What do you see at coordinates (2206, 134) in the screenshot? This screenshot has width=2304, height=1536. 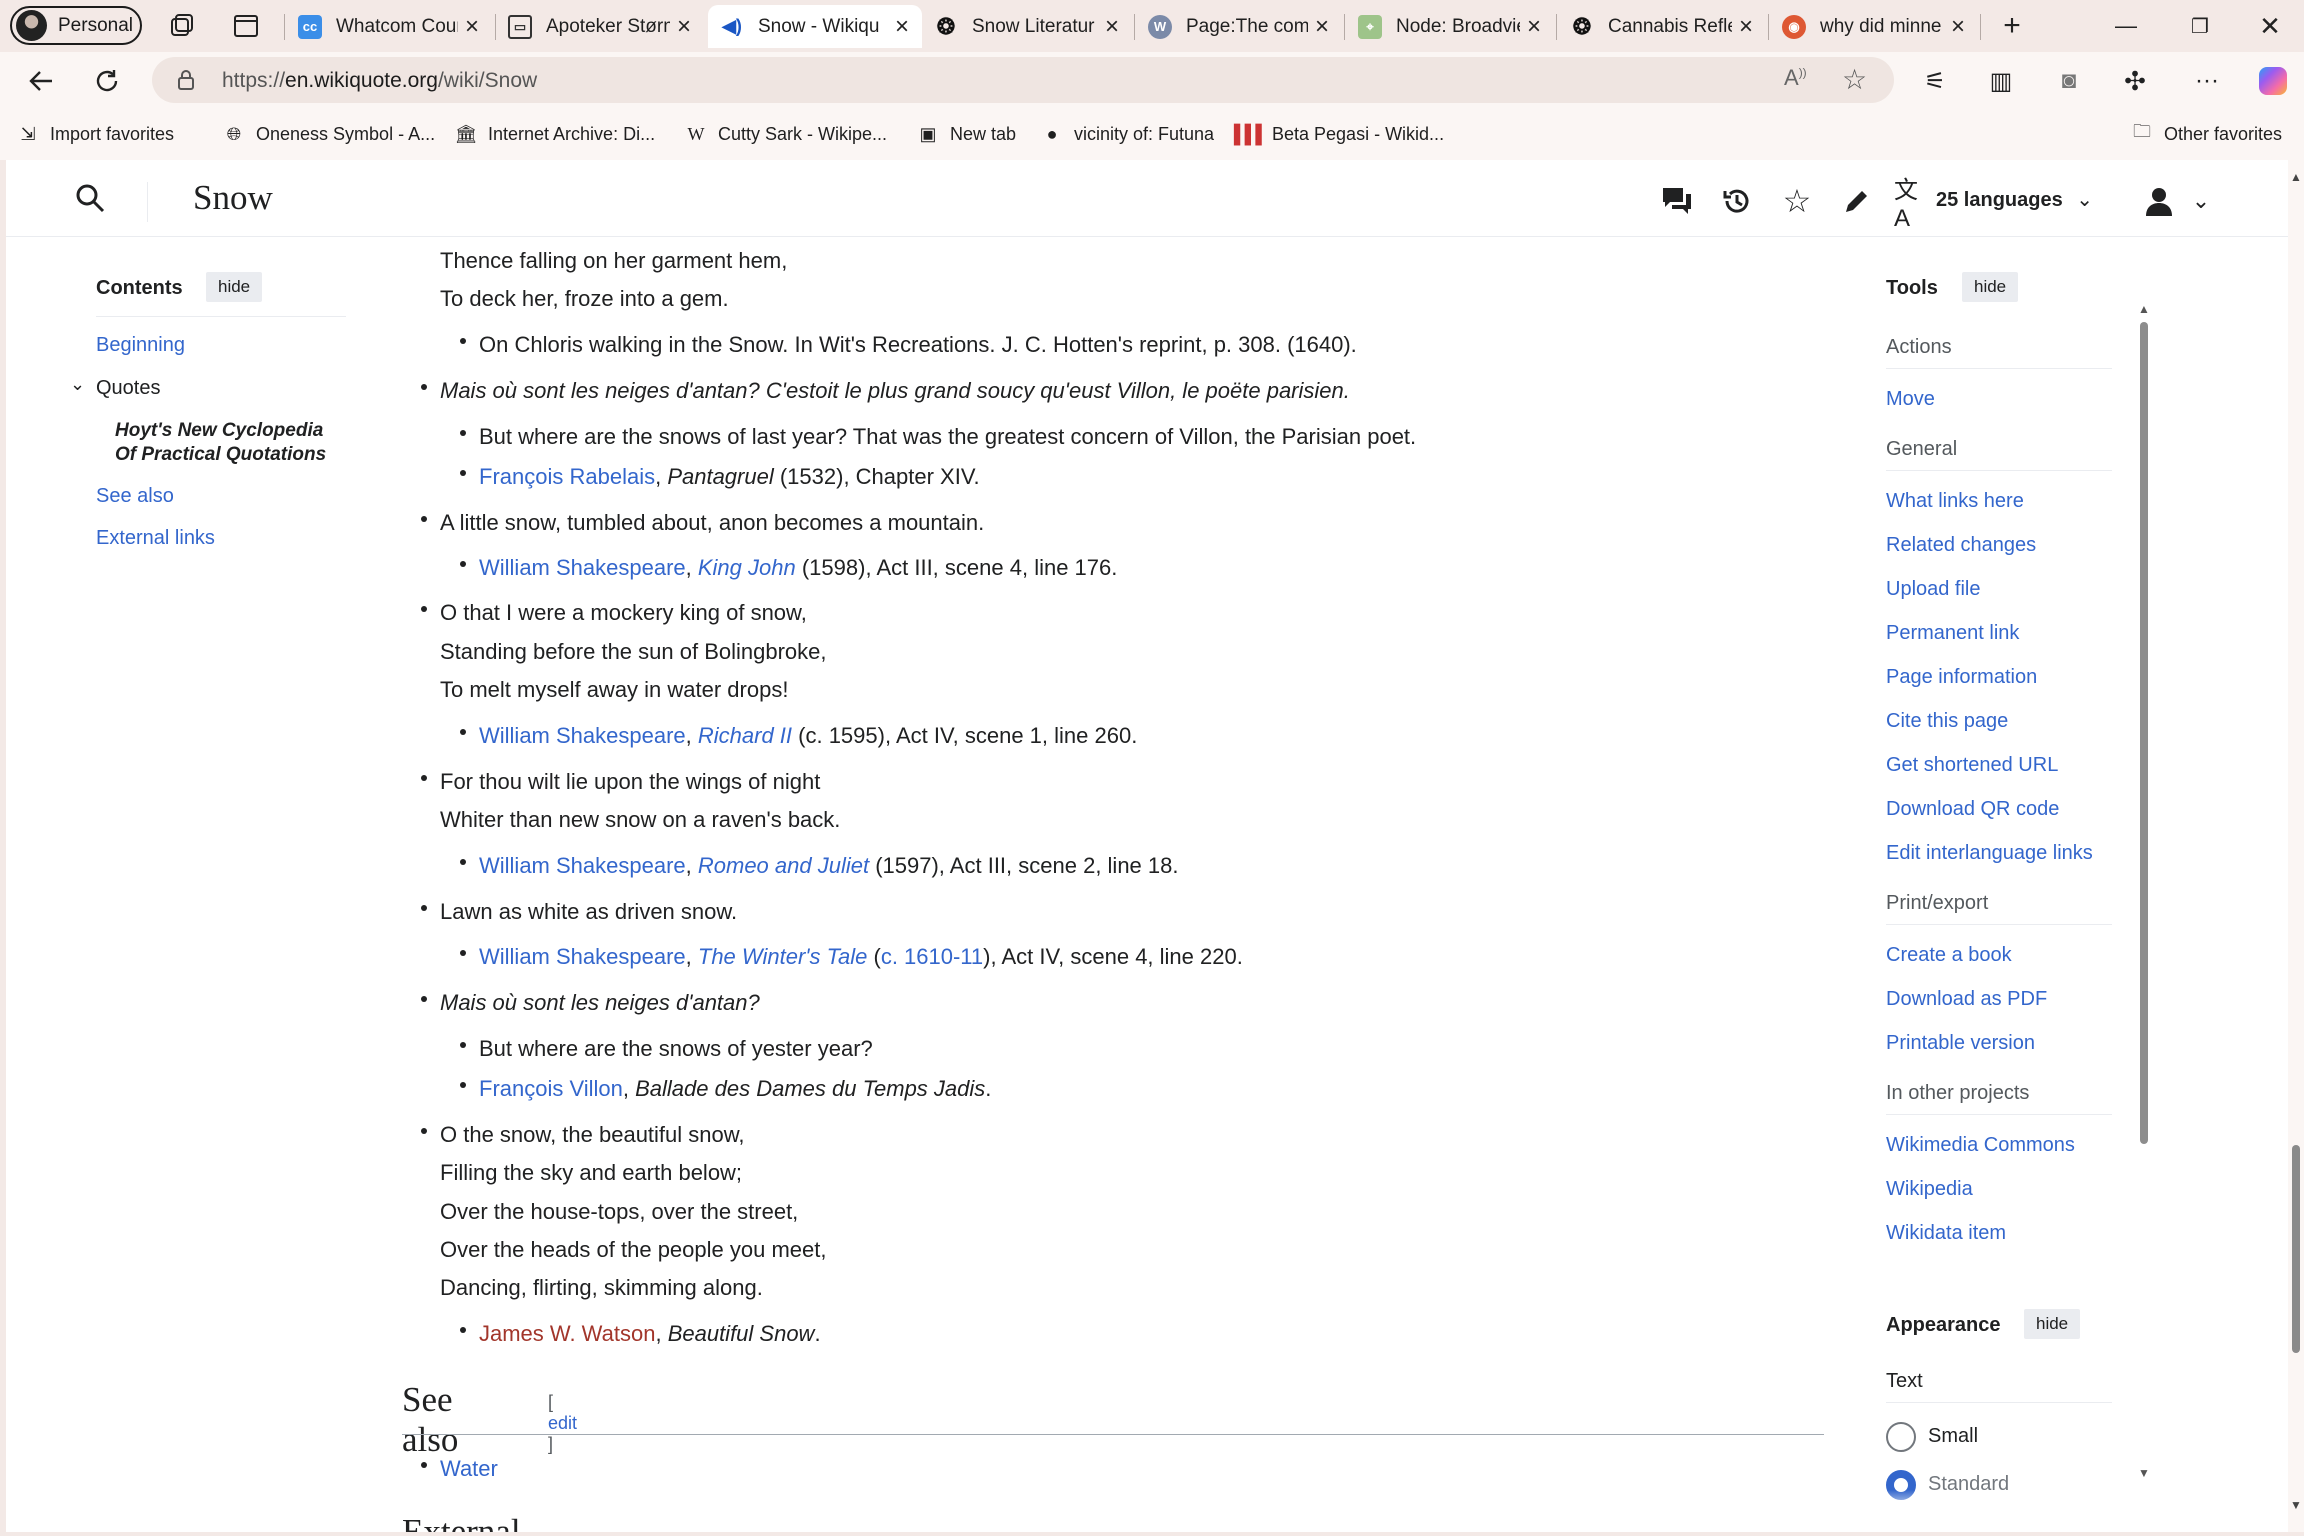 I see `other-favorites: 🗀︎ Other favorites` at bounding box center [2206, 134].